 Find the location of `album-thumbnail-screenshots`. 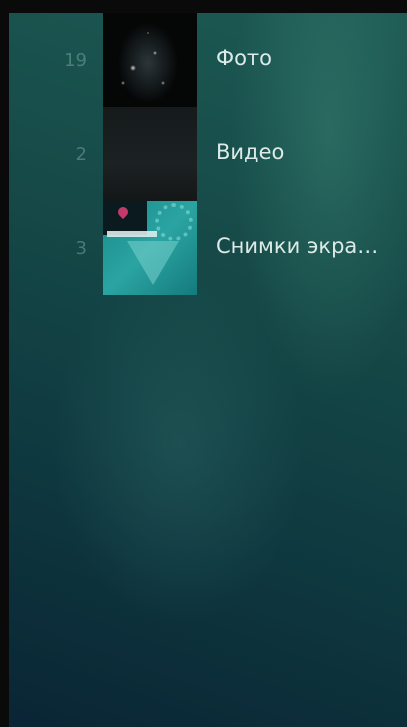

album-thumbnail-screenshots is located at coordinates (150, 248).